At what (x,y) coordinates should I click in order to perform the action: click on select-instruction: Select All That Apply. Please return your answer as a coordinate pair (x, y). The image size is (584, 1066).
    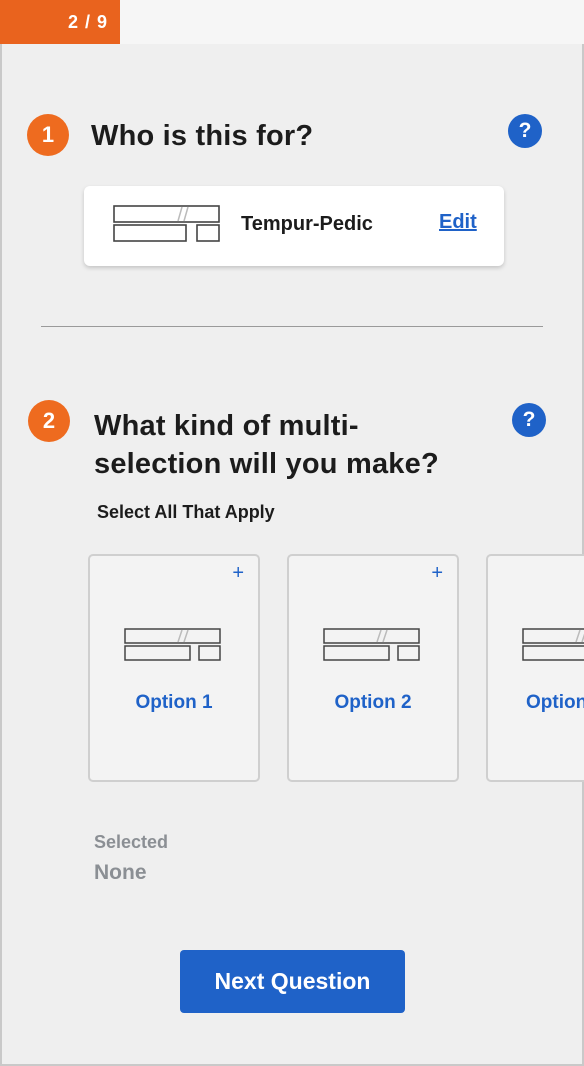
    Looking at the image, I should click on (186, 512).